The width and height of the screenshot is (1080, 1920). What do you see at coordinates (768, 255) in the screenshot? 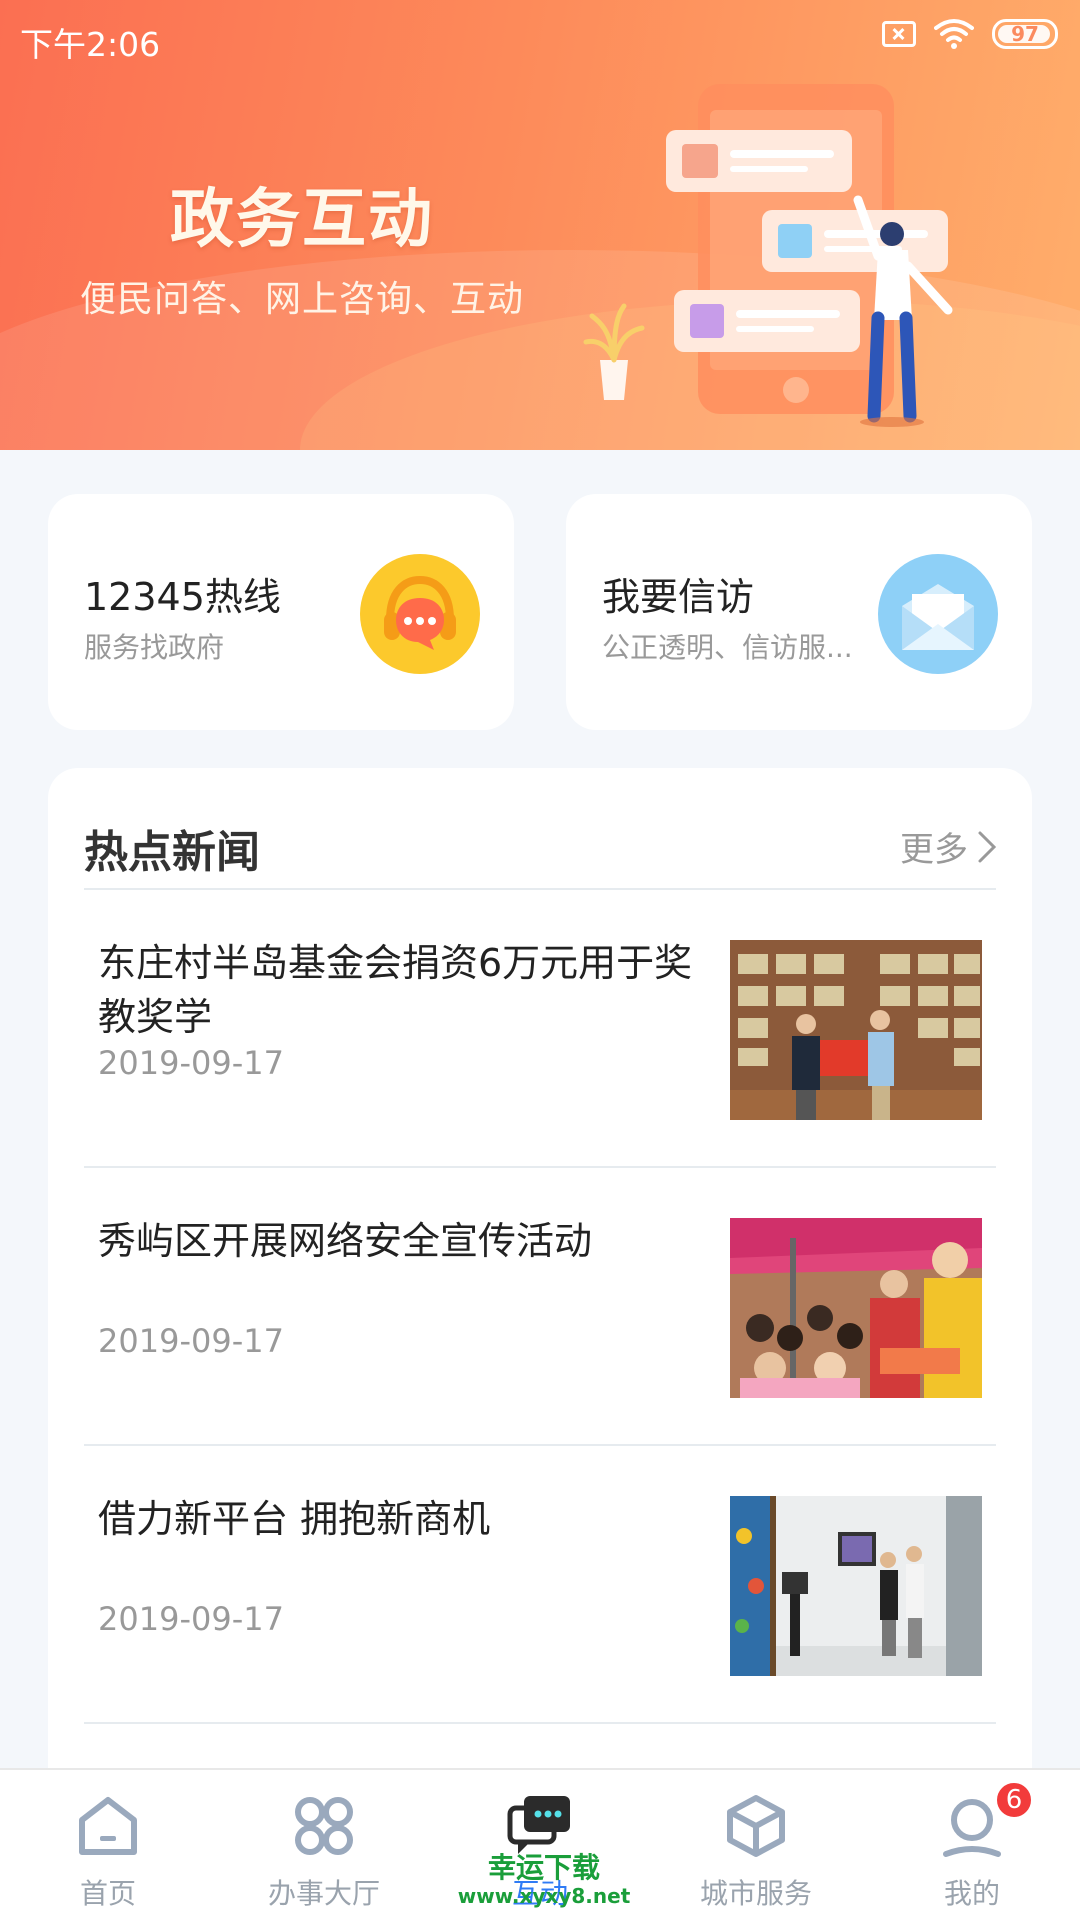
I see `banner-illustration` at bounding box center [768, 255].